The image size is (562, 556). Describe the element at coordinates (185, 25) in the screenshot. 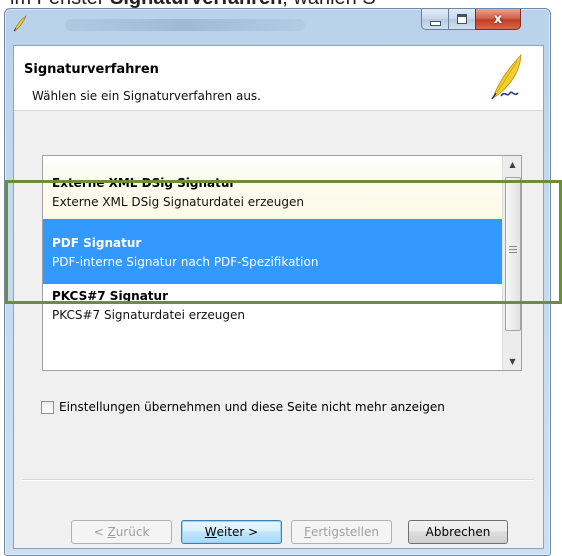

I see `title-text-blurred` at that location.